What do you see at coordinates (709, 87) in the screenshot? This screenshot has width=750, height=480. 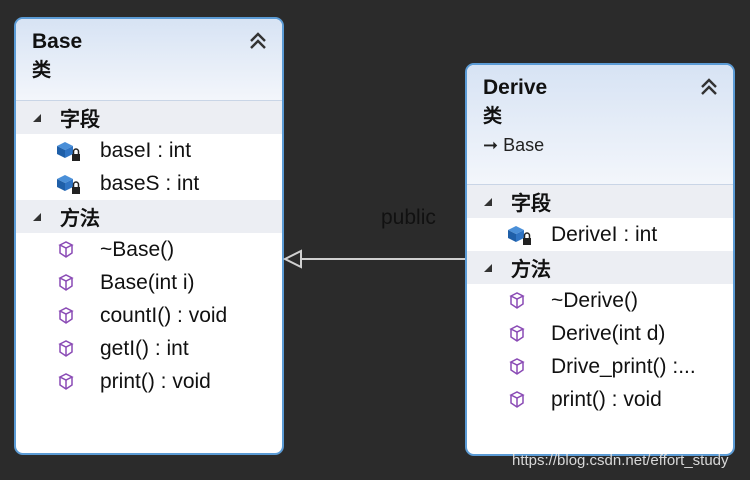 I see `collapse-icon` at bounding box center [709, 87].